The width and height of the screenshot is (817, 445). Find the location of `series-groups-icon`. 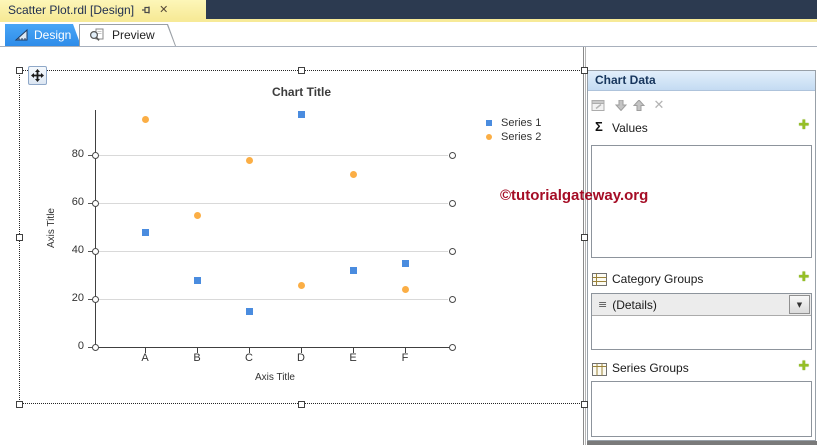

series-groups-icon is located at coordinates (599, 369).